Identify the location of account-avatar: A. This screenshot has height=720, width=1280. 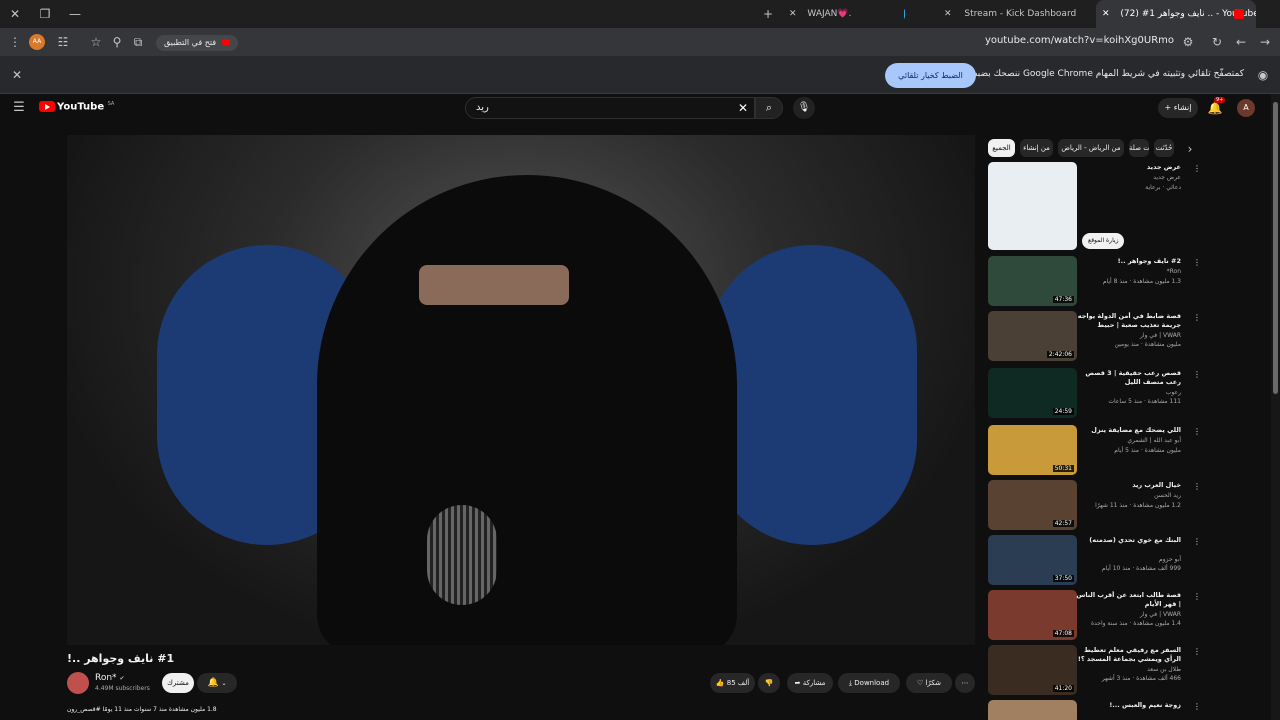
(1246, 108).